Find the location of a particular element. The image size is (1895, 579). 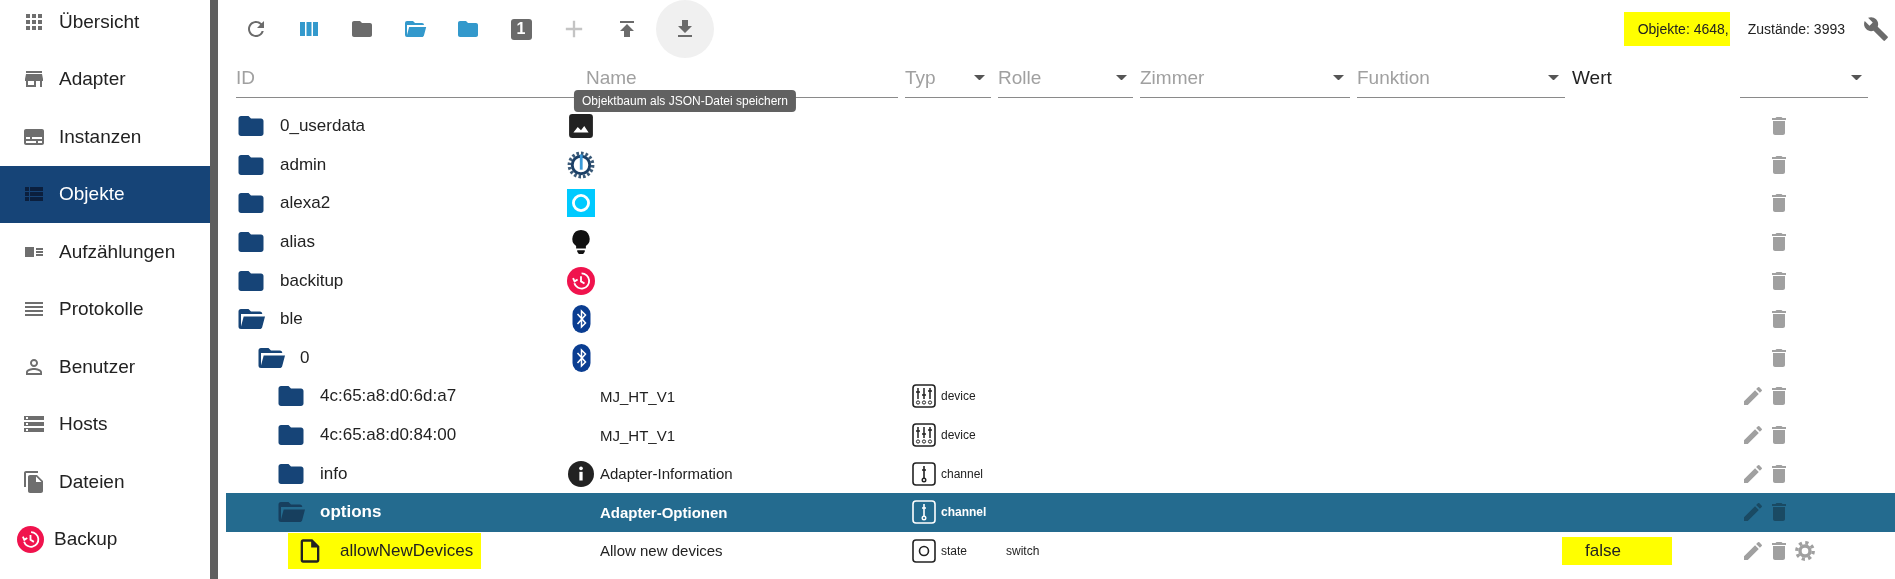

sidebar-item: Protokolle is located at coordinates (105, 309).